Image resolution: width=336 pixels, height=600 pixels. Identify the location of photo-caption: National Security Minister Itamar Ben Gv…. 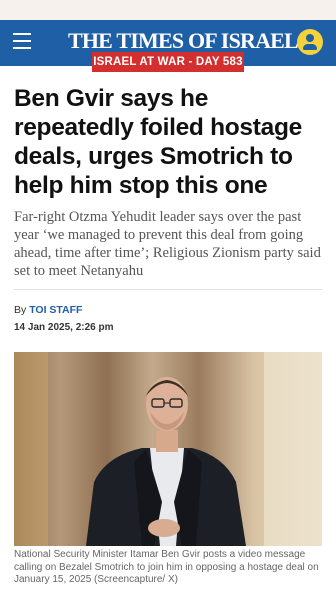
(166, 567).